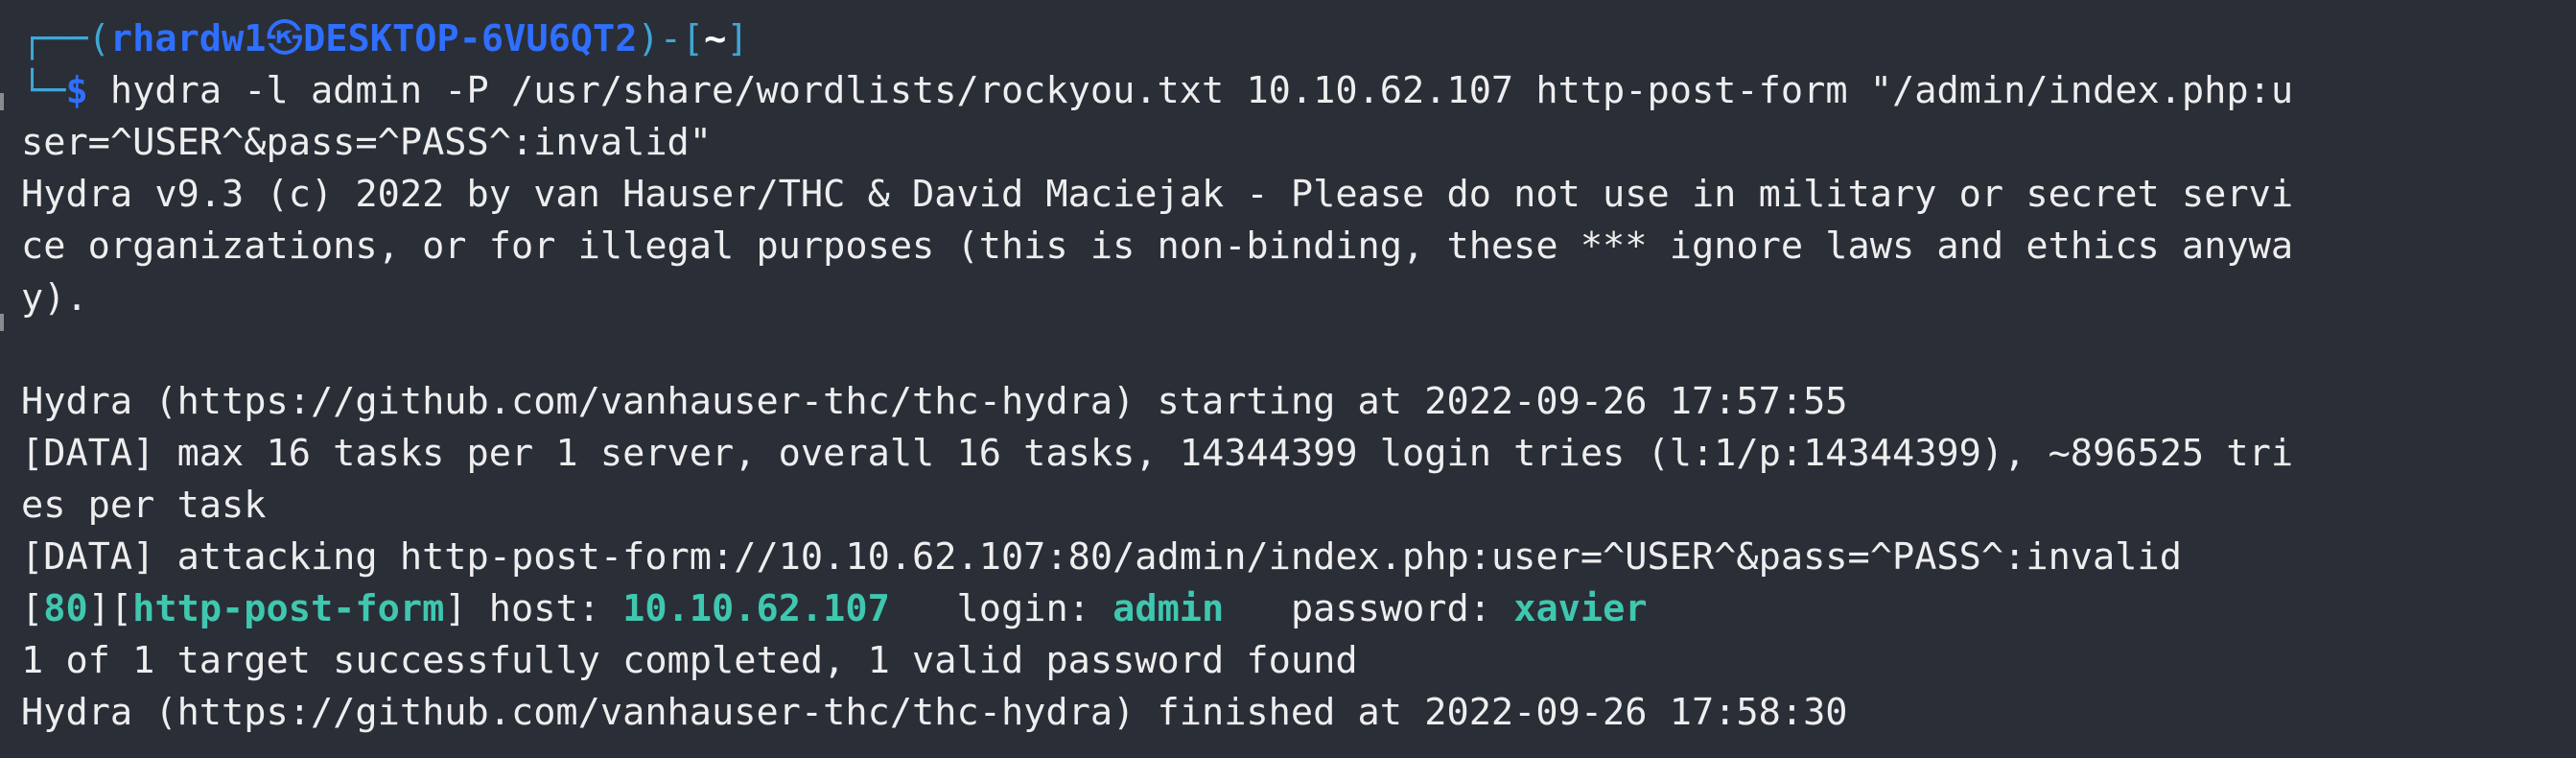 The width and height of the screenshot is (2576, 758). What do you see at coordinates (544, 608) in the screenshot?
I see `result-host-label: host:` at bounding box center [544, 608].